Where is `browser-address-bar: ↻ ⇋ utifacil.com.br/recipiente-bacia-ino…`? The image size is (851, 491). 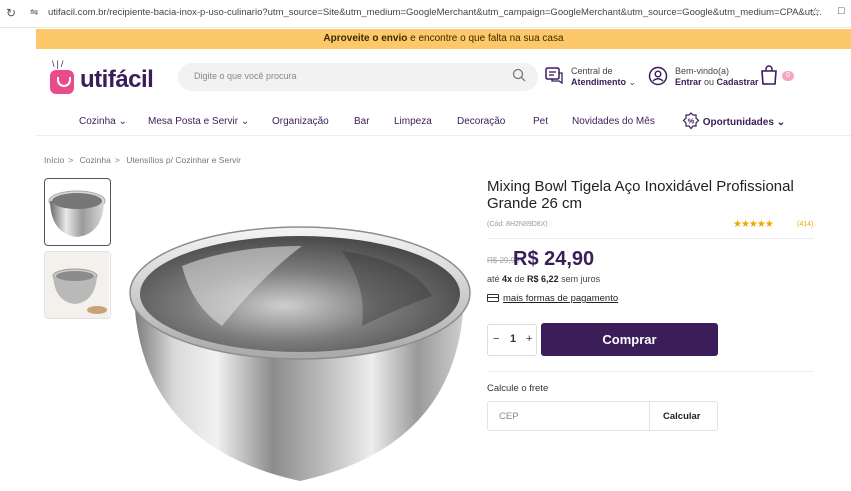
browser-address-bar: ↻ ⇋ utifacil.com.br/recipiente-bacia-ino… is located at coordinates (425, 14).